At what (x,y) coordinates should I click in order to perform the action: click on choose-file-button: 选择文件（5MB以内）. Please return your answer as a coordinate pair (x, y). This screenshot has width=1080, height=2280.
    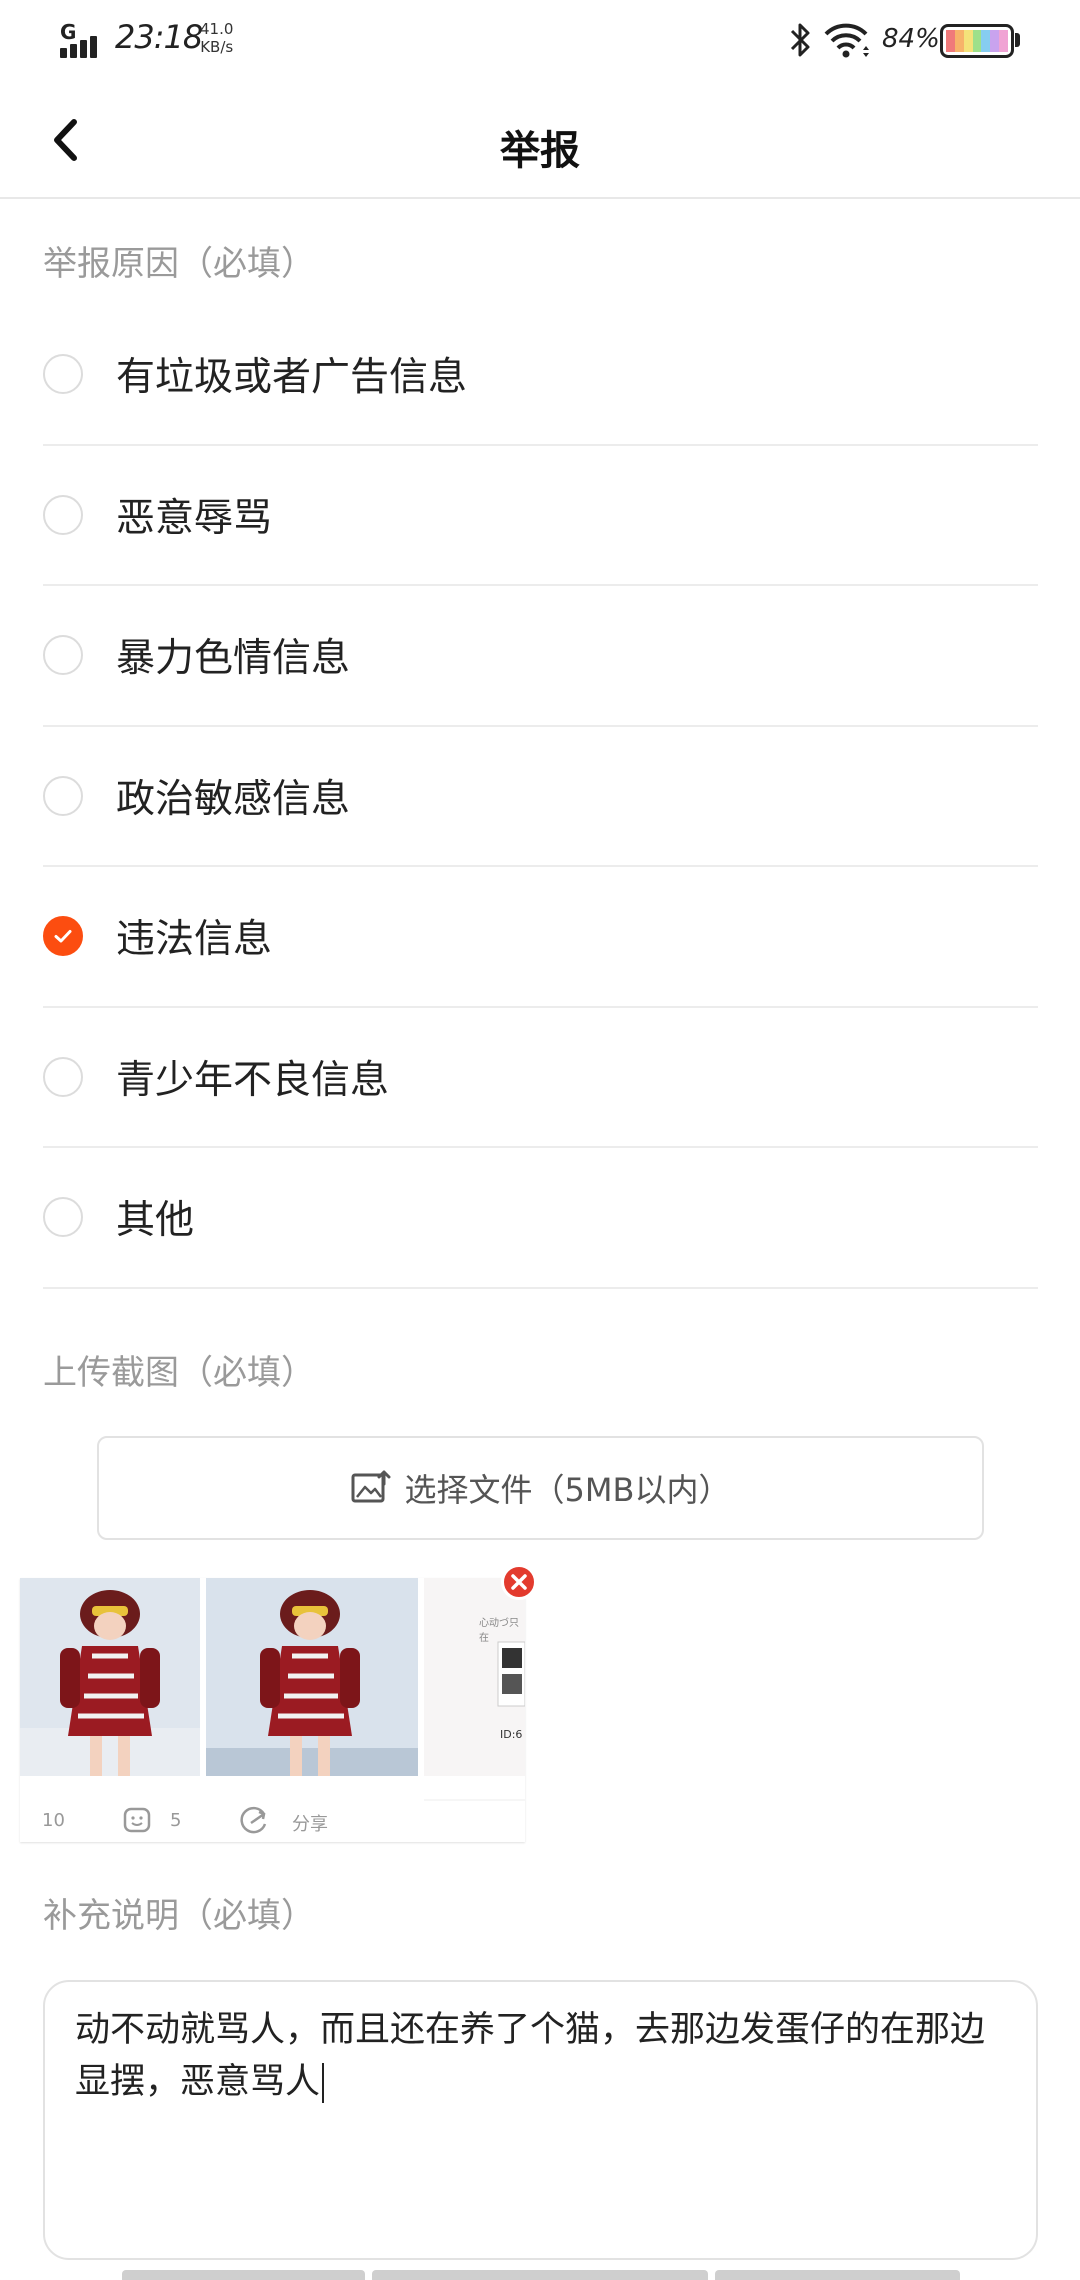
    Looking at the image, I should click on (540, 1488).